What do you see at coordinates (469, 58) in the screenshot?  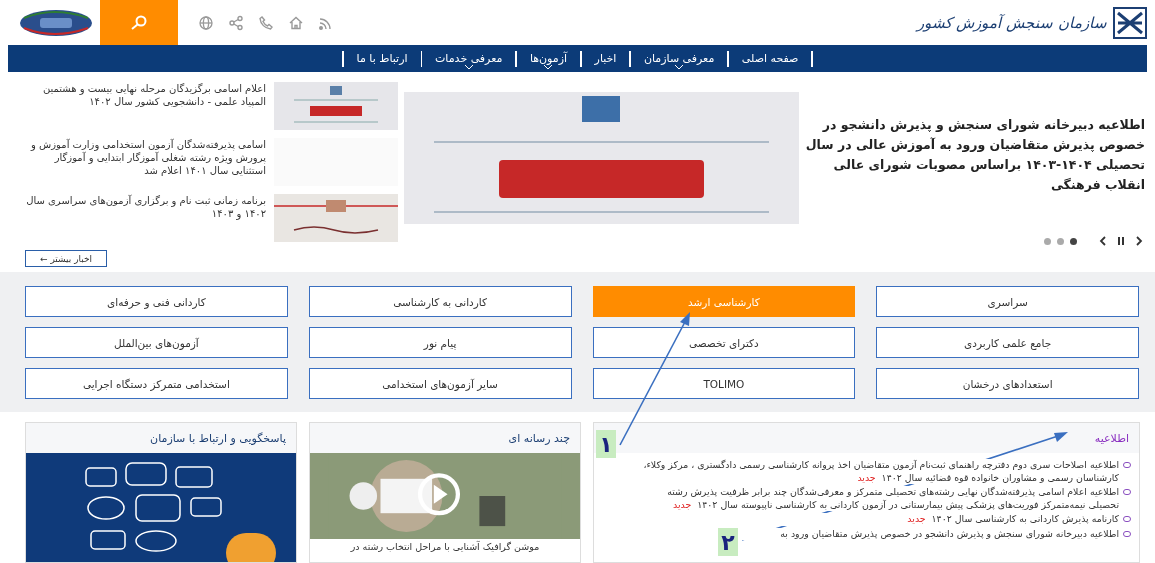 I see `nav-item: معرفی خدمات` at bounding box center [469, 58].